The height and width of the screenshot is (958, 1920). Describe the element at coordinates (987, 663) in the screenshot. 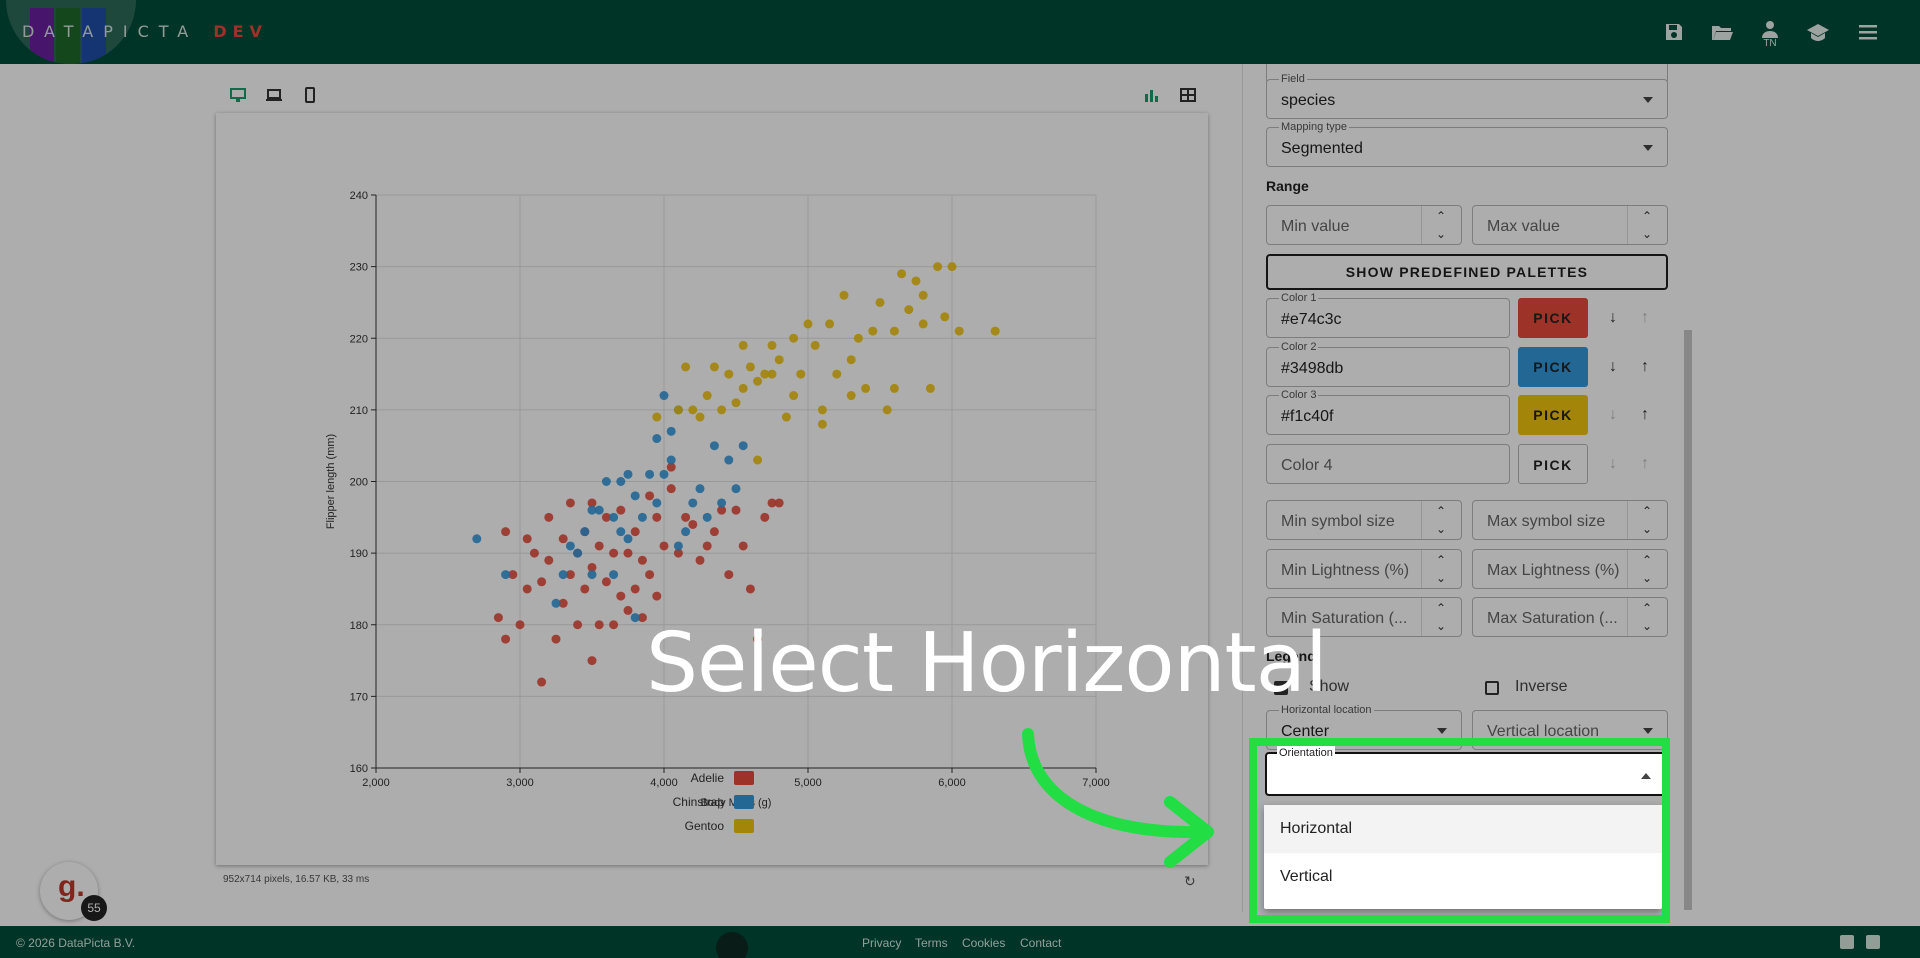

I see `tutorial-instruction: Select Horizontal` at that location.